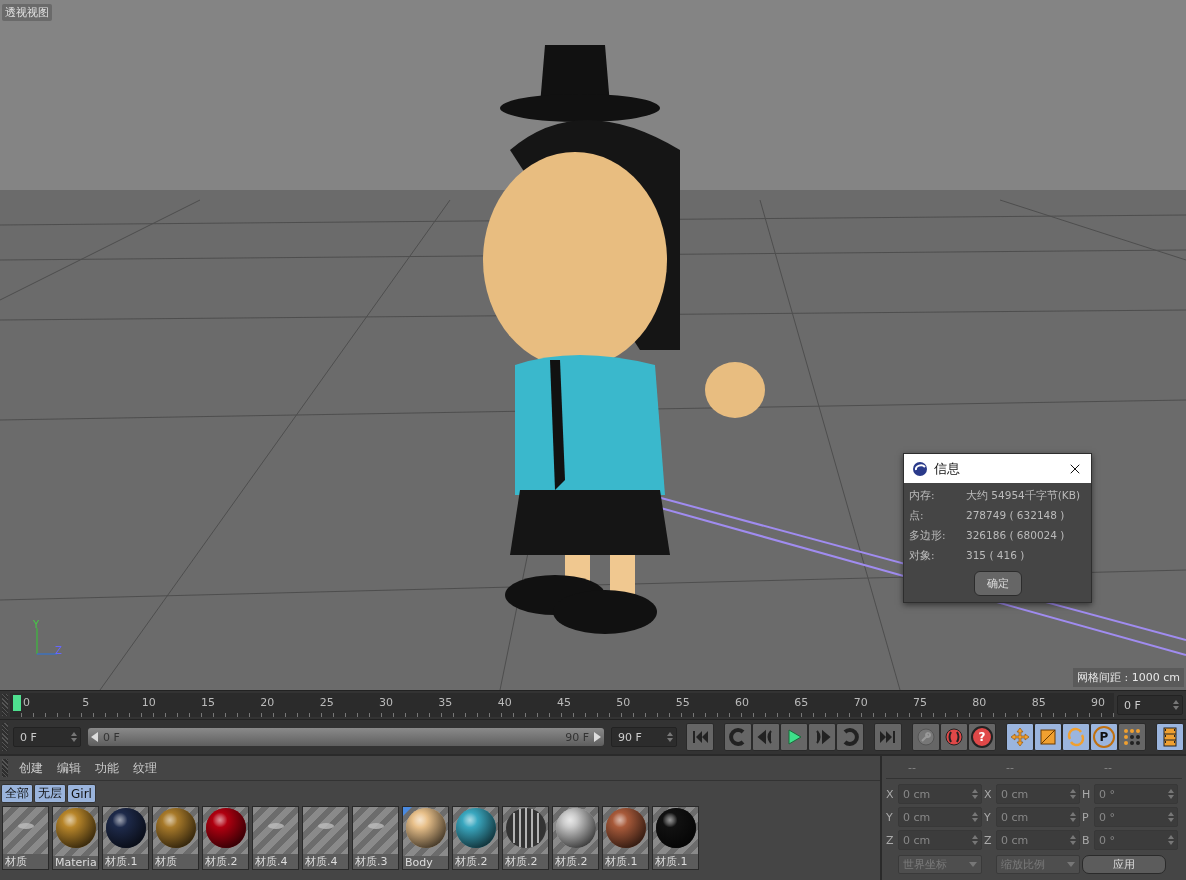  Describe the element at coordinates (644, 737) in the screenshot. I see `frame-field: 90 F` at that location.